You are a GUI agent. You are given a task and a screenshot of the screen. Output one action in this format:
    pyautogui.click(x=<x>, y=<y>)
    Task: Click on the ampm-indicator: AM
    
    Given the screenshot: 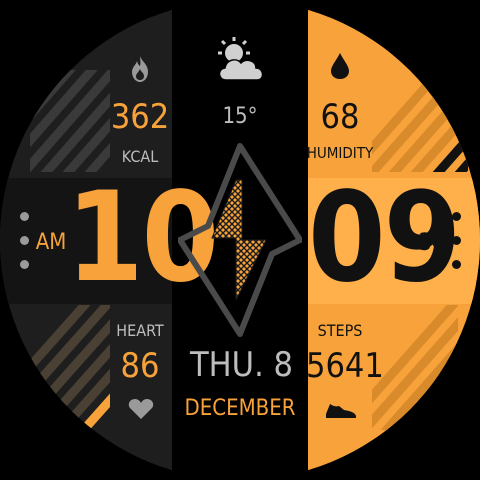 What is the action you would take?
    pyautogui.click(x=51, y=242)
    